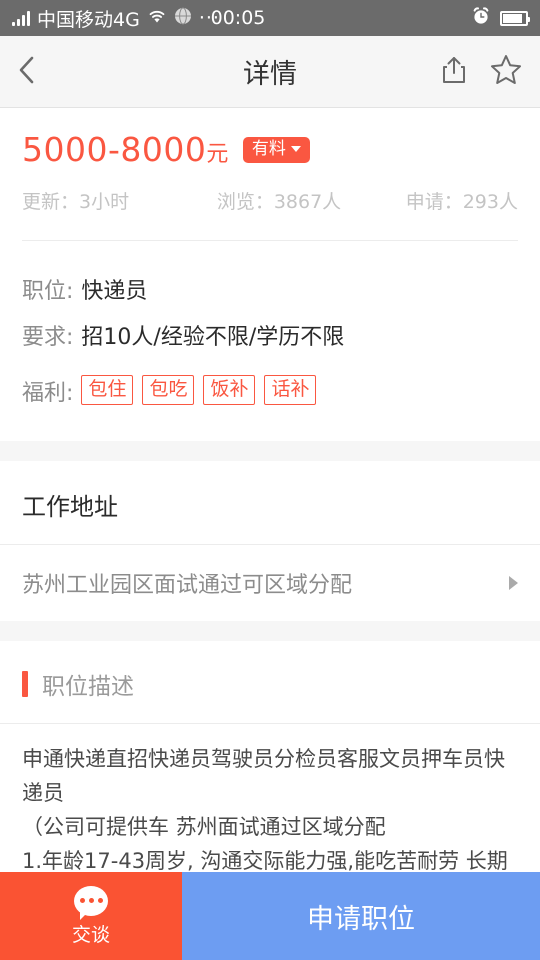 This screenshot has width=540, height=960. Describe the element at coordinates (213, 337) in the screenshot. I see `requirement-value: 招10人/经验不限/学历不限` at that location.